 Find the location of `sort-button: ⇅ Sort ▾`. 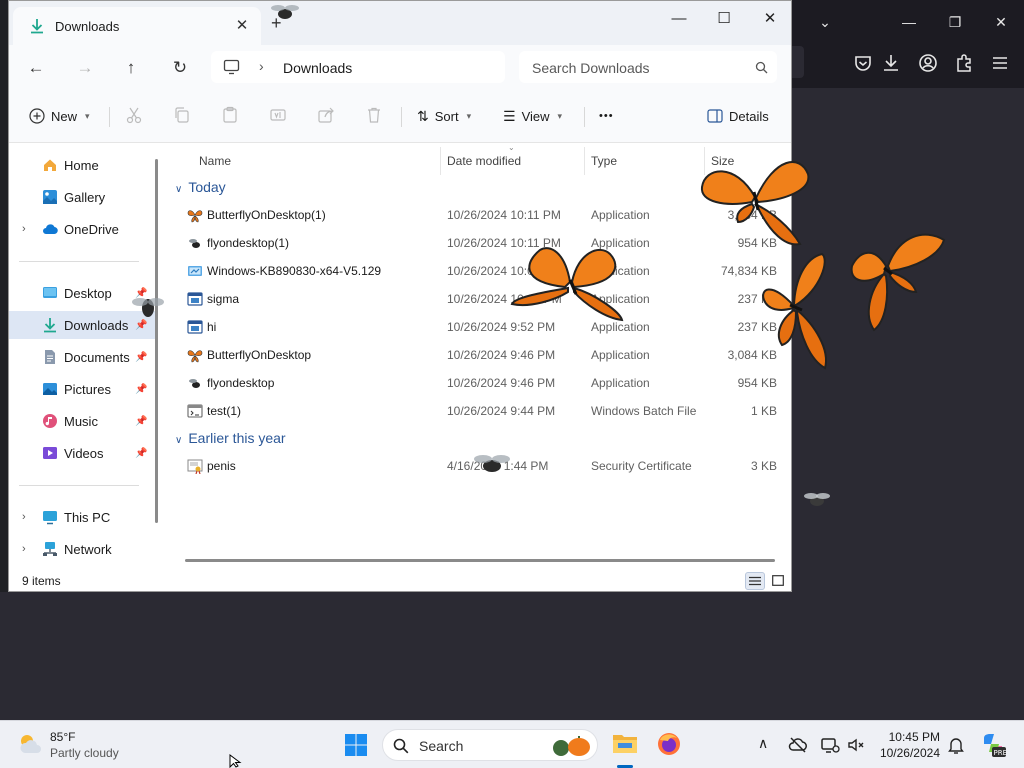

sort-button: ⇅ Sort ▾ is located at coordinates (444, 116).